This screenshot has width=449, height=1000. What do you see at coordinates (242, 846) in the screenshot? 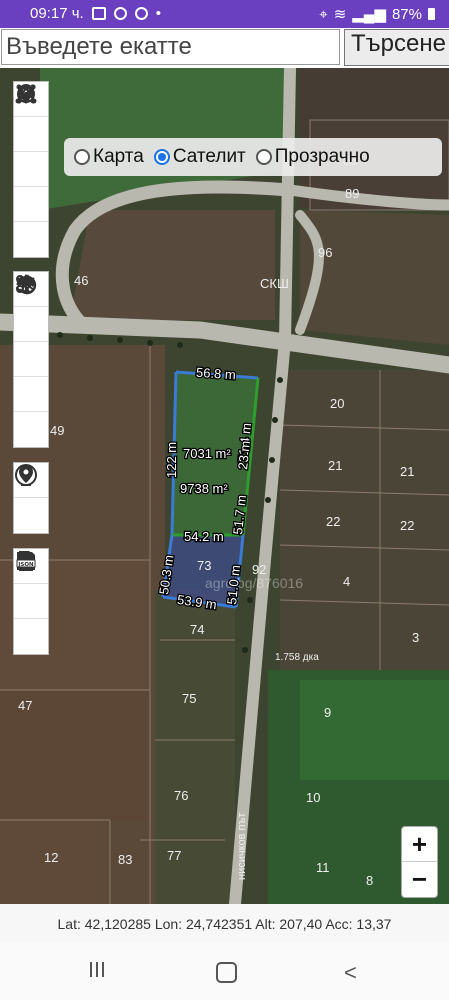
I see `road-label: нисичков път` at bounding box center [242, 846].